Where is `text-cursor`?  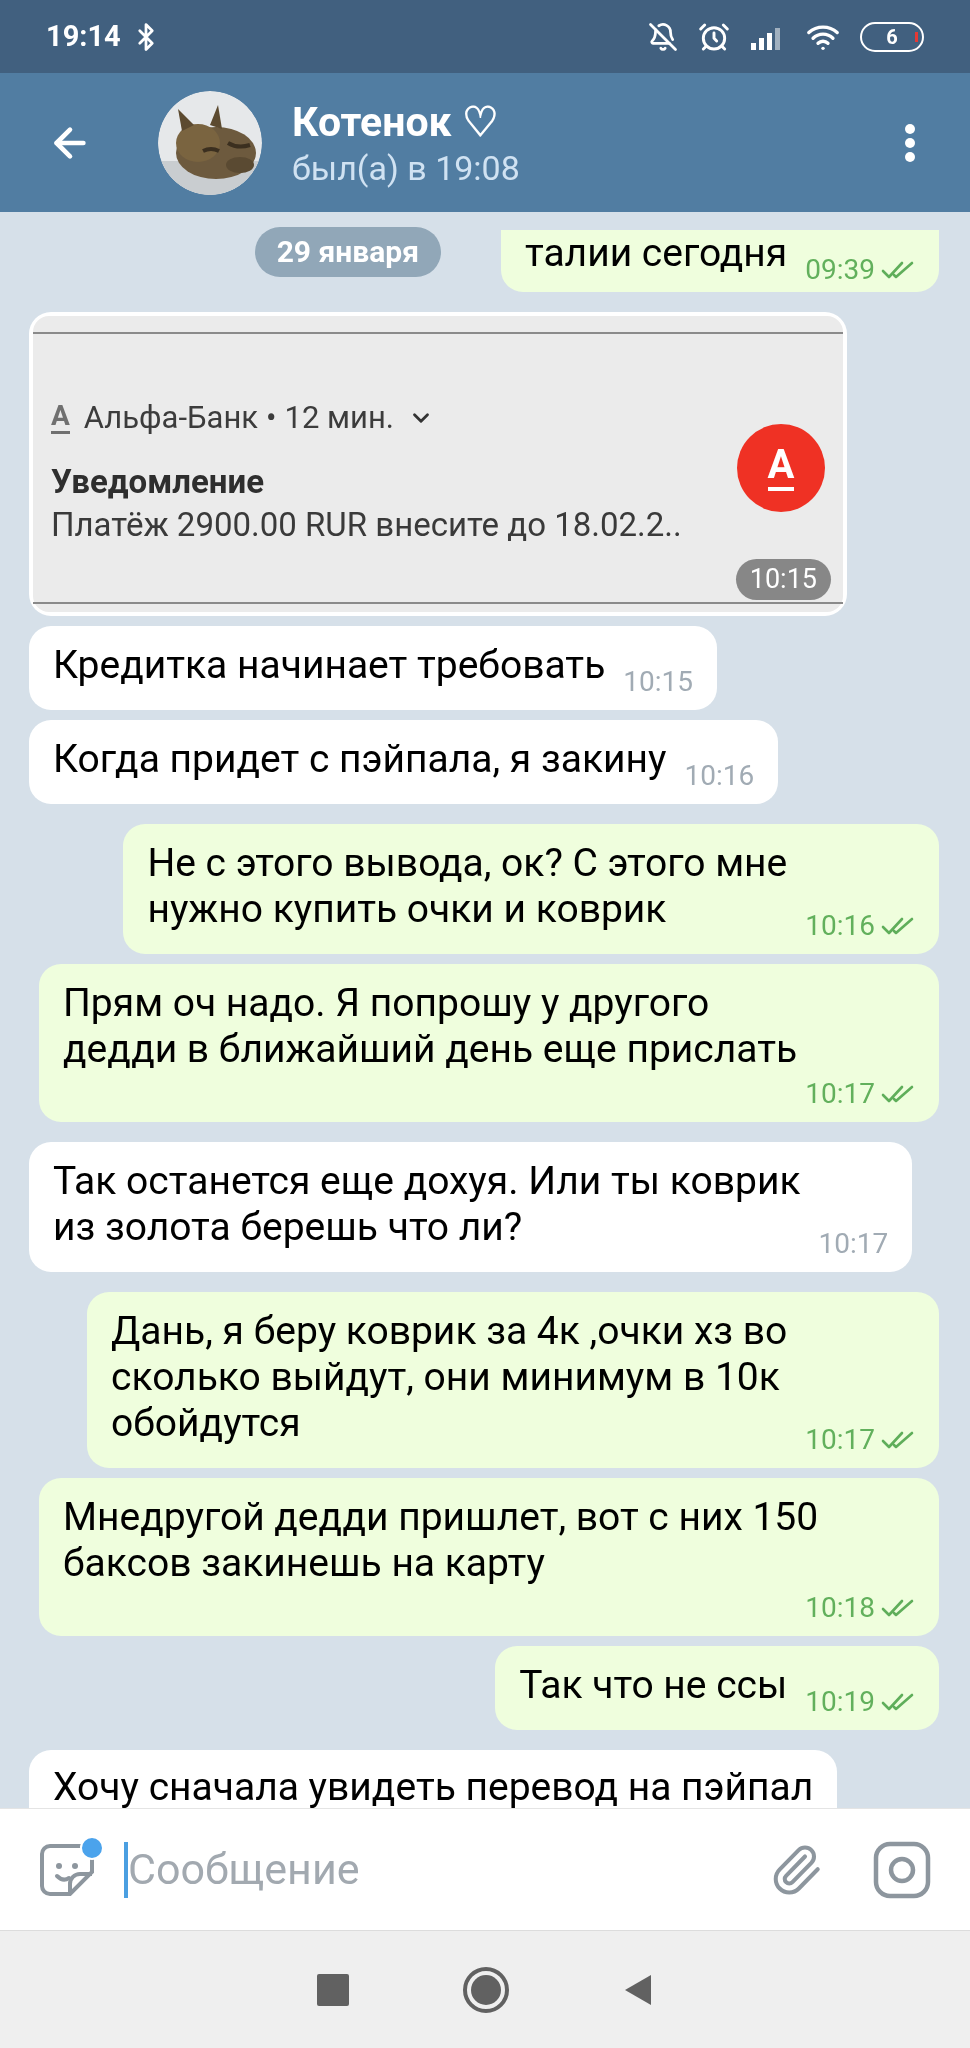
text-cursor is located at coordinates (126, 1869).